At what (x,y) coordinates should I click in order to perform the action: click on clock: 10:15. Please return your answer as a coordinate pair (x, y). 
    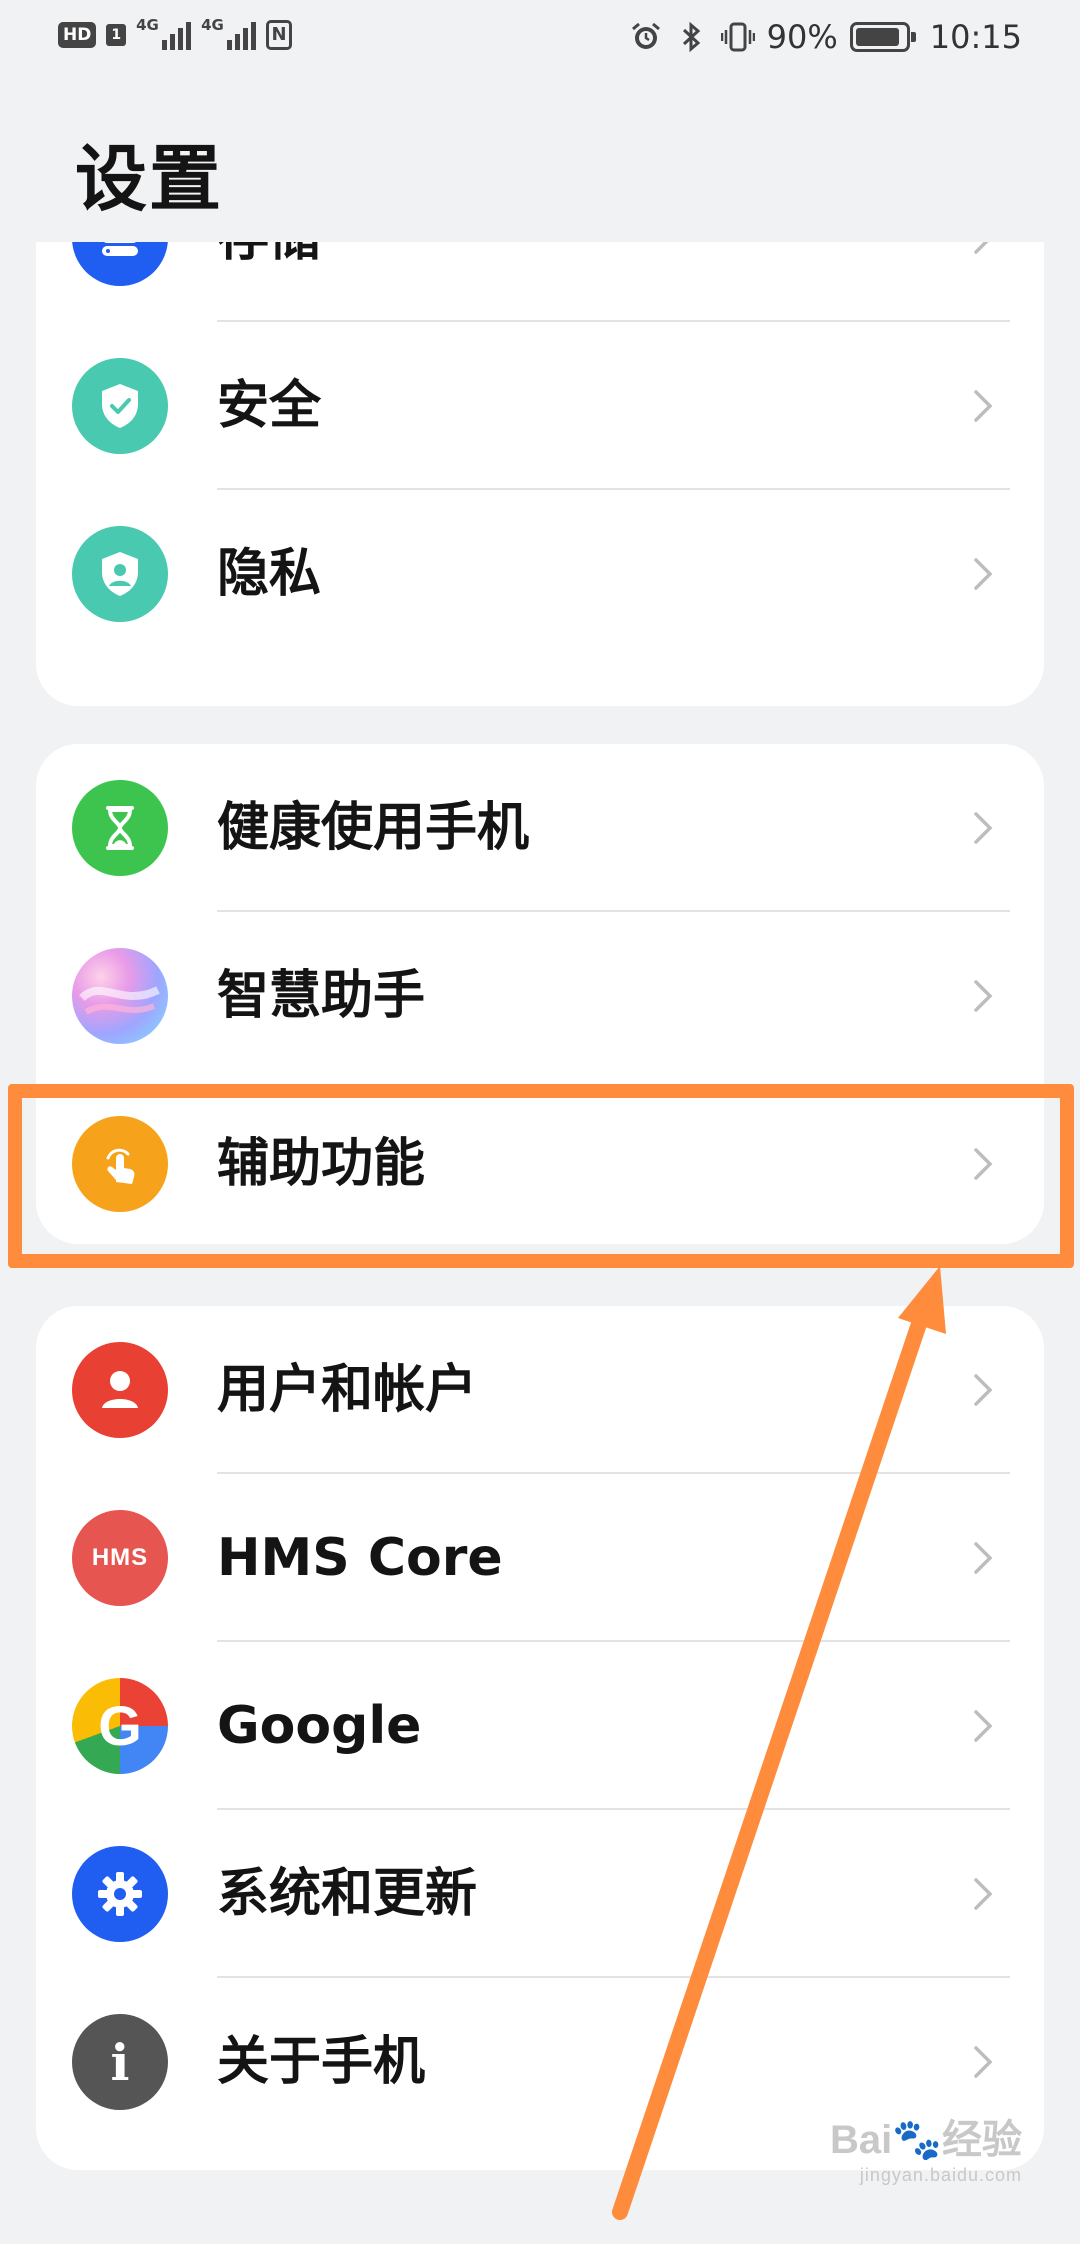
    Looking at the image, I should click on (975, 37).